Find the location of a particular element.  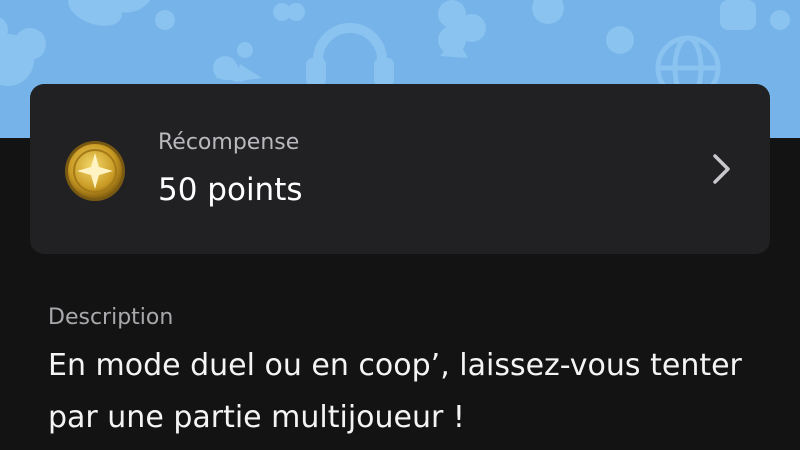

bunny-ears-icon is located at coordinates (110, 13).